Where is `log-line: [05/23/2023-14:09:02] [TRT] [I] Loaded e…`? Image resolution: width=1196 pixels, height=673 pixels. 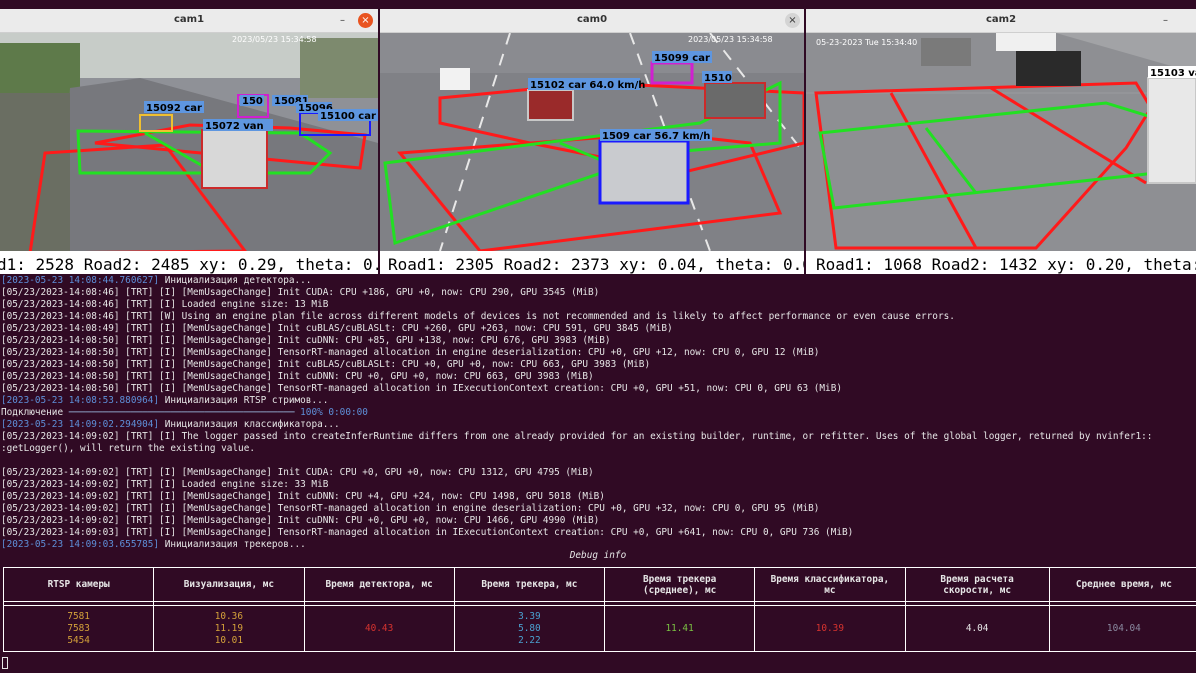 log-line: [05/23/2023-14:09:02] [TRT] [I] Loaded e… is located at coordinates (165, 484).